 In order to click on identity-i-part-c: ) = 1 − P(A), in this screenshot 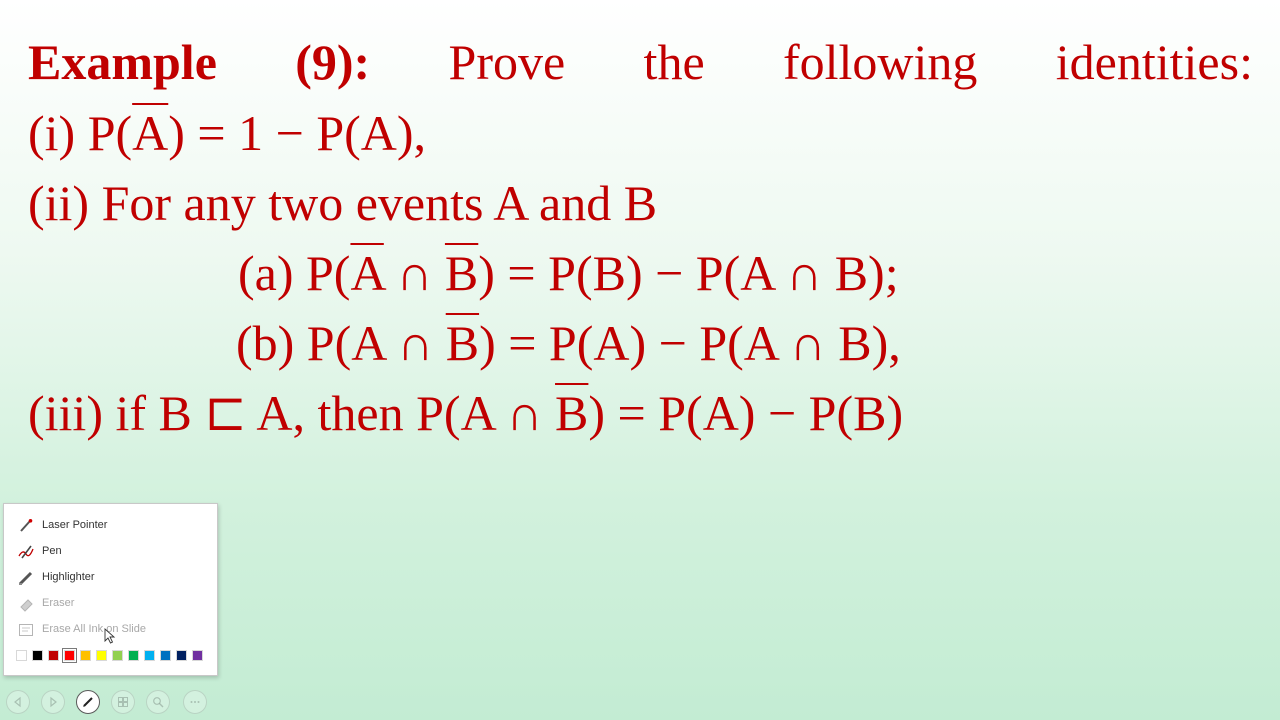, I will do `click(297, 133)`.